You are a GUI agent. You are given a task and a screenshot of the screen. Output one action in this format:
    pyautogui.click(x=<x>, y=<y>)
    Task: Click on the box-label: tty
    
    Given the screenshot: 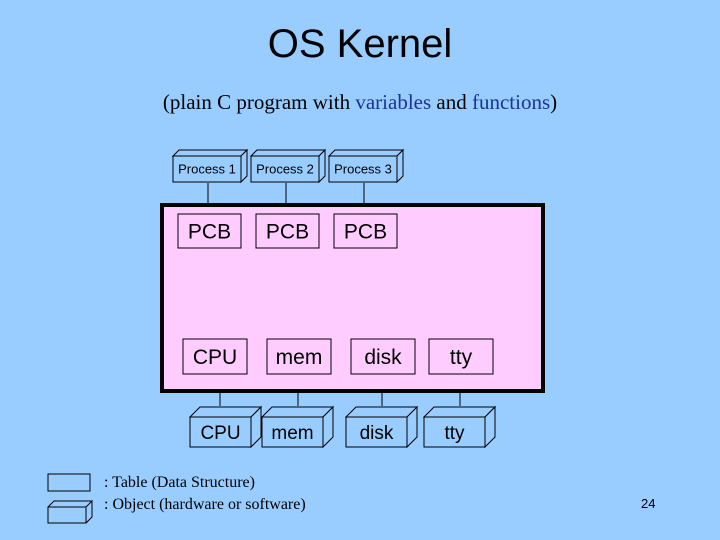 What is the action you would take?
    pyautogui.click(x=454, y=433)
    